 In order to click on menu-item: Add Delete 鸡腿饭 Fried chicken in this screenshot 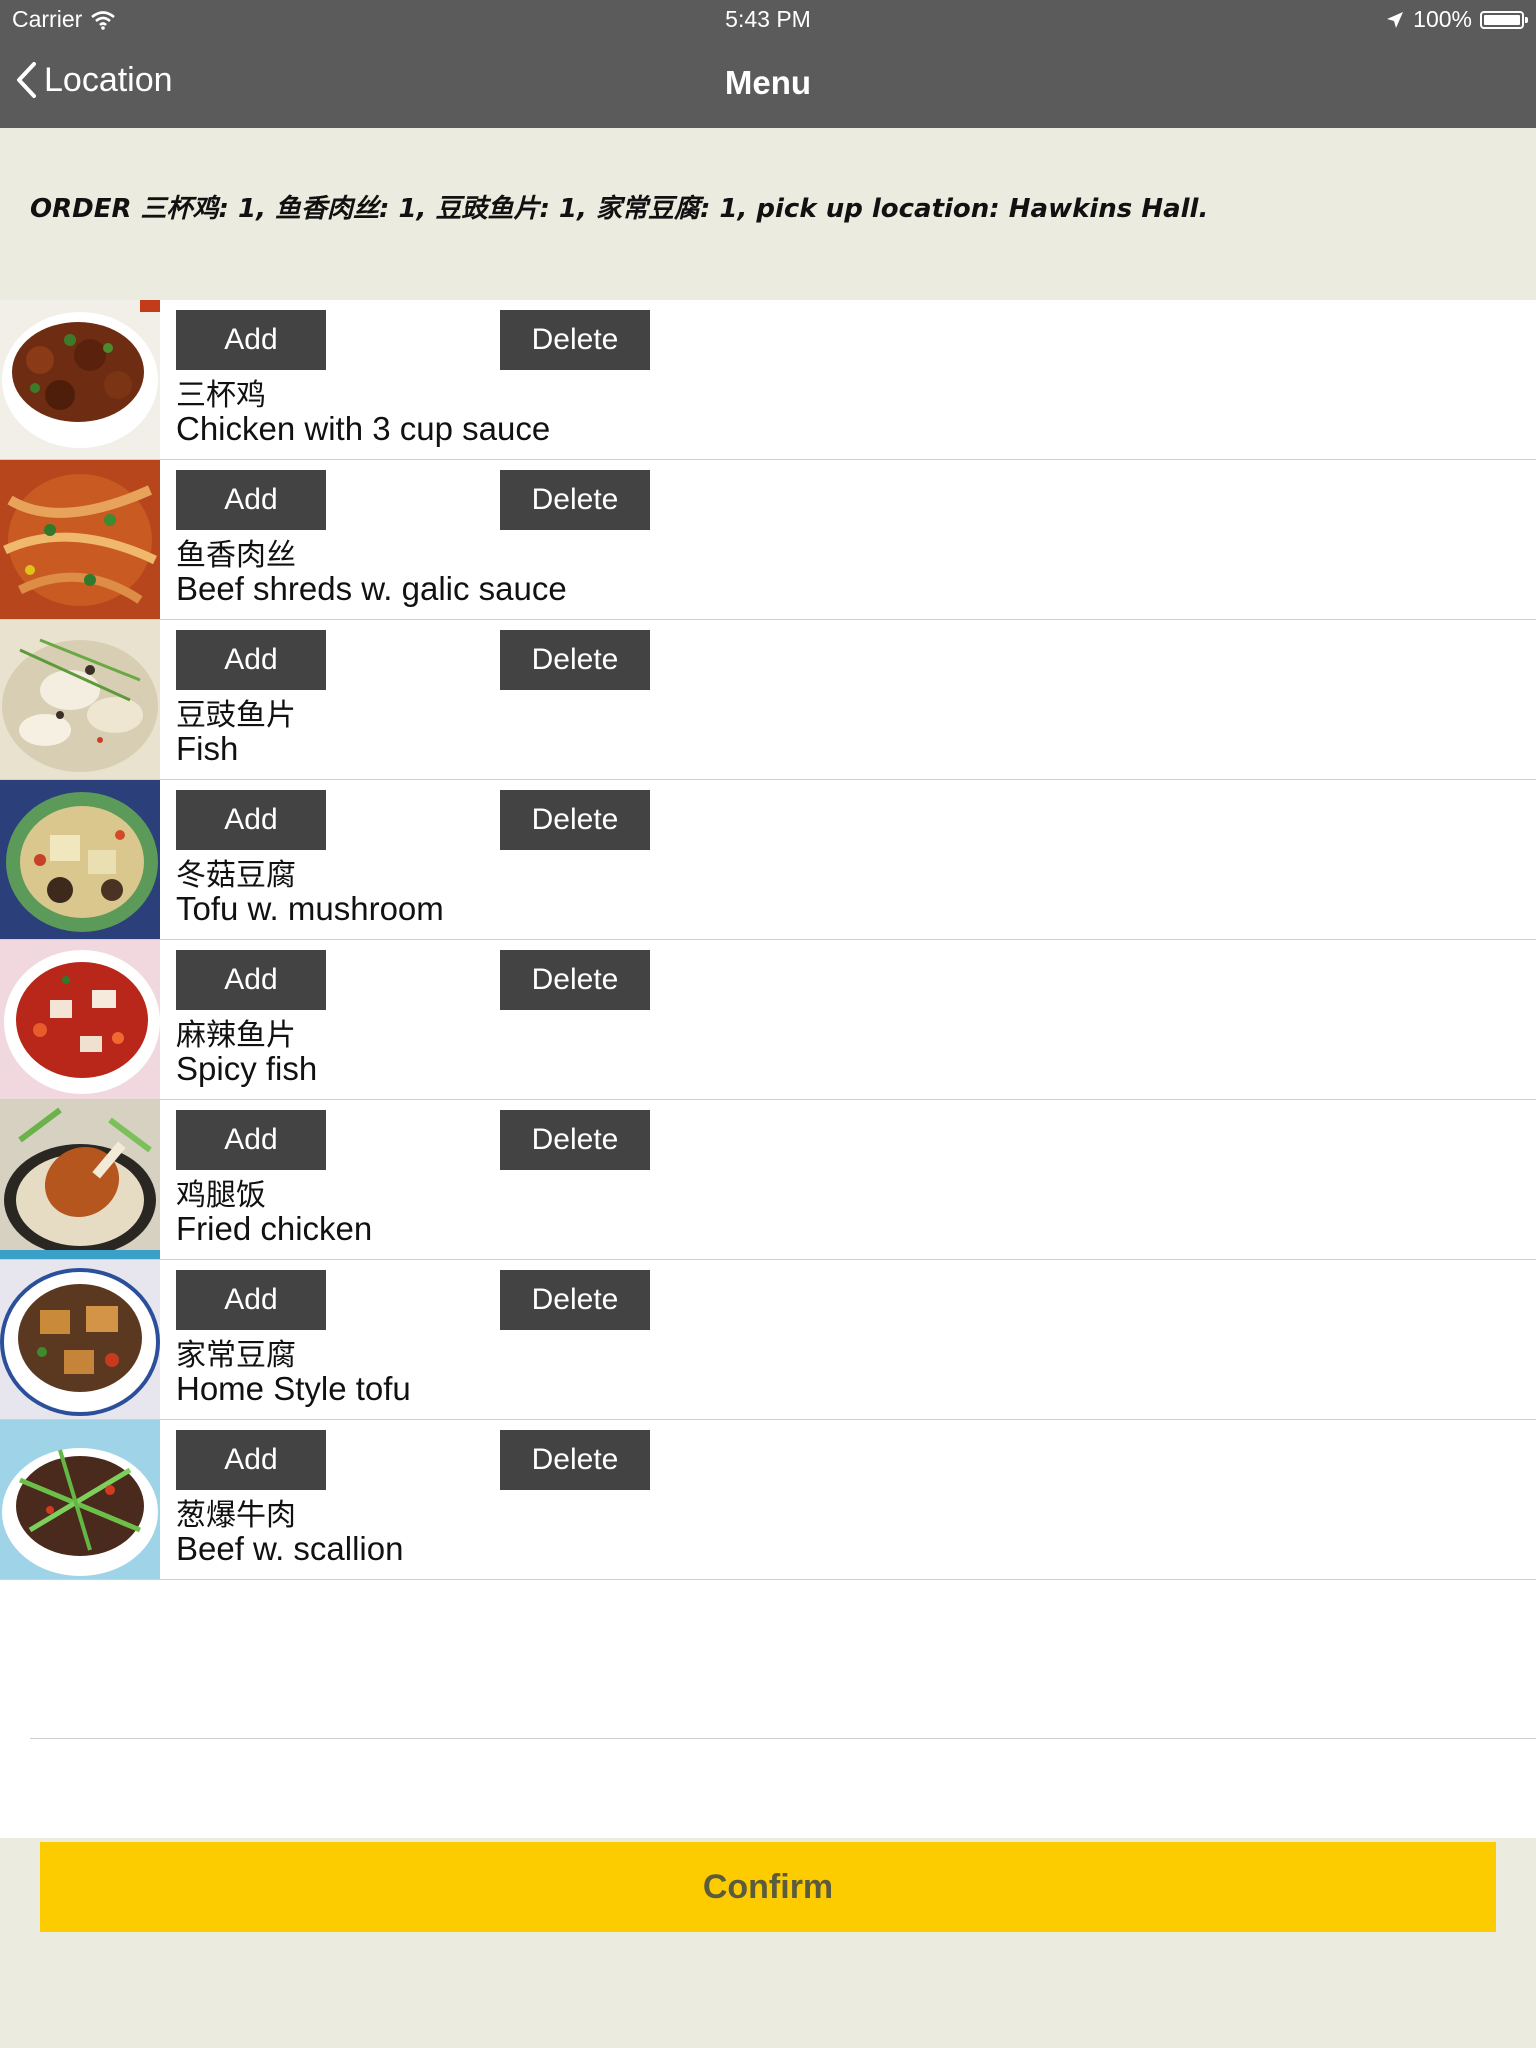, I will do `click(768, 1180)`.